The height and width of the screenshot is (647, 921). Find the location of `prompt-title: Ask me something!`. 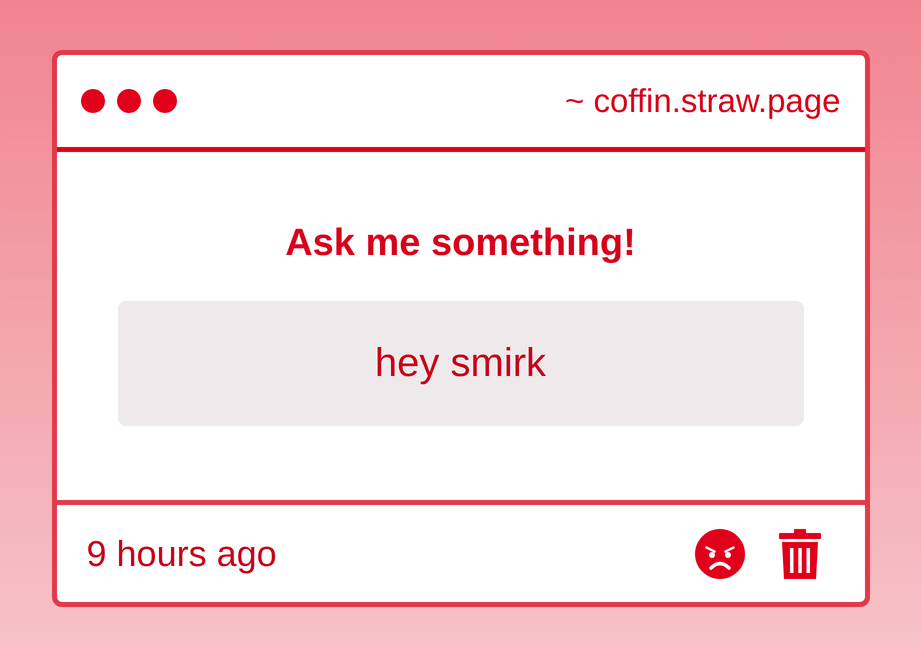

prompt-title: Ask me something! is located at coordinates (460, 243).